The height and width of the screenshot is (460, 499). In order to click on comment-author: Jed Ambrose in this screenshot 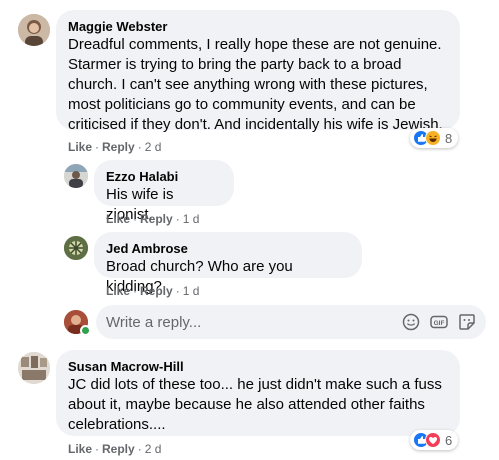, I will do `click(228, 248)`.